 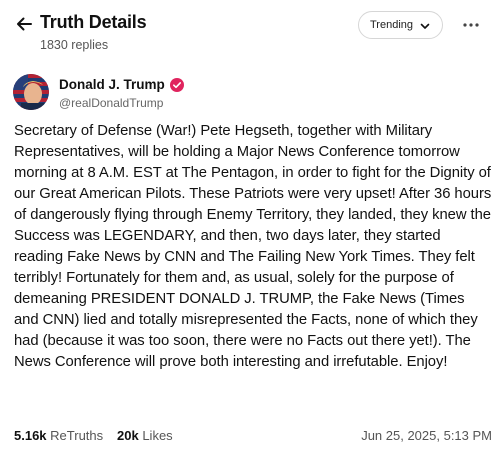 I want to click on post-timestamp: Jun 25, 2025, 5:13 PM, so click(x=426, y=435).